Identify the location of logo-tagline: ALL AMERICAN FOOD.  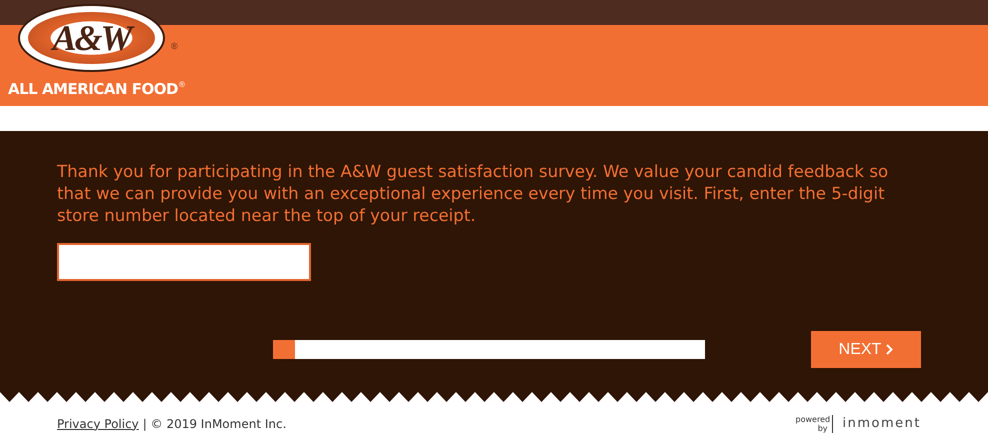
(93, 89).